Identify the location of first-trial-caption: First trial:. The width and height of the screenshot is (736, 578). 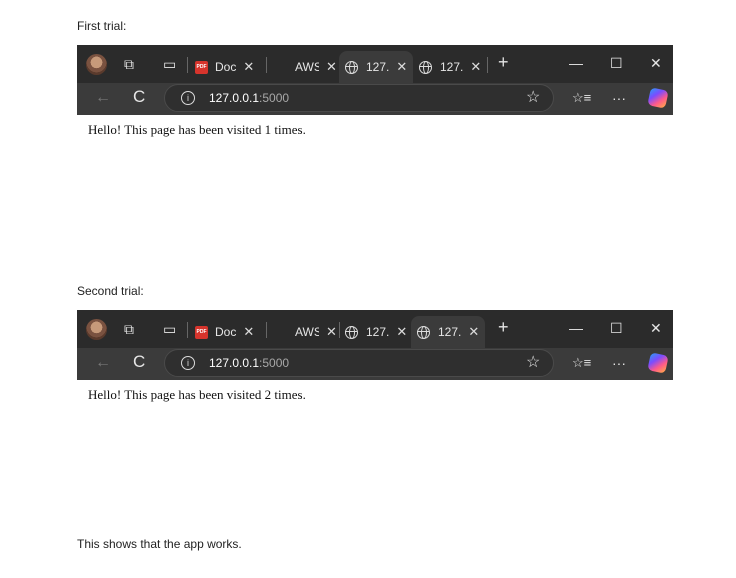
(102, 26).